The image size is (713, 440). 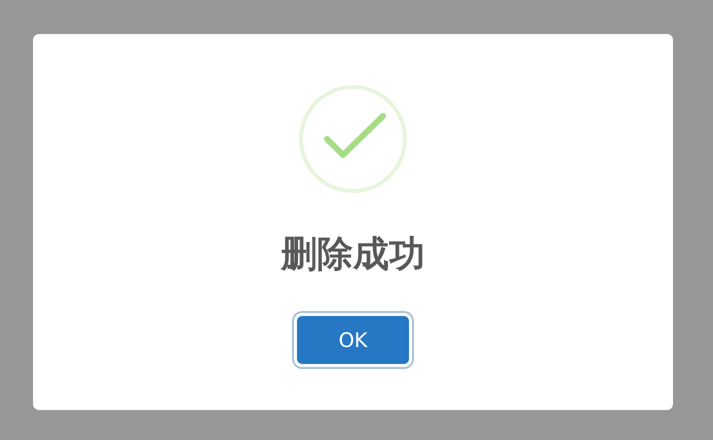 What do you see at coordinates (353, 340) in the screenshot?
I see `ok-button: OK` at bounding box center [353, 340].